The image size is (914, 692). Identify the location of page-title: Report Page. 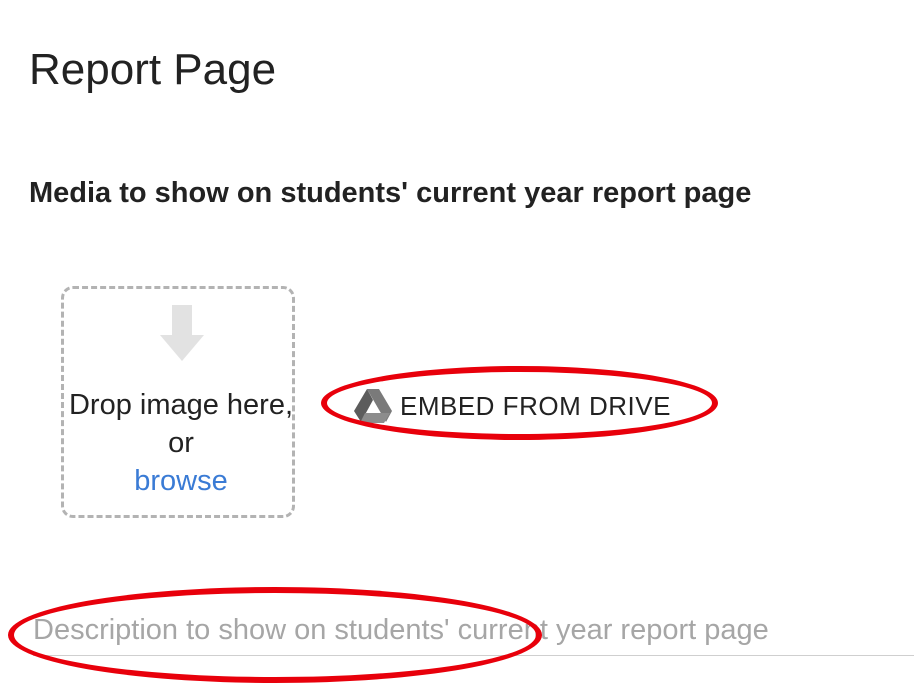
(153, 69).